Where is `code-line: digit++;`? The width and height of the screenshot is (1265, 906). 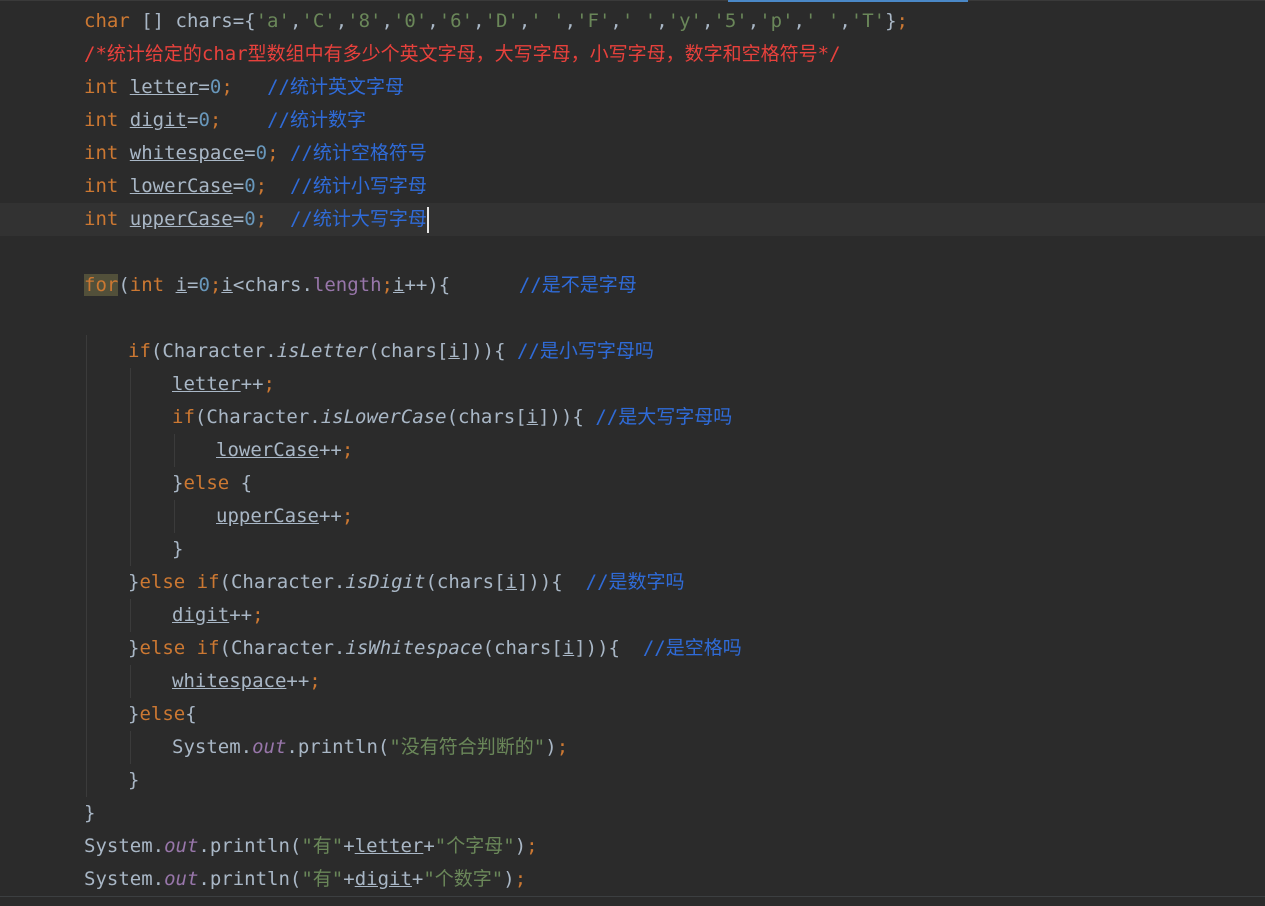
code-line: digit++; is located at coordinates (632, 615).